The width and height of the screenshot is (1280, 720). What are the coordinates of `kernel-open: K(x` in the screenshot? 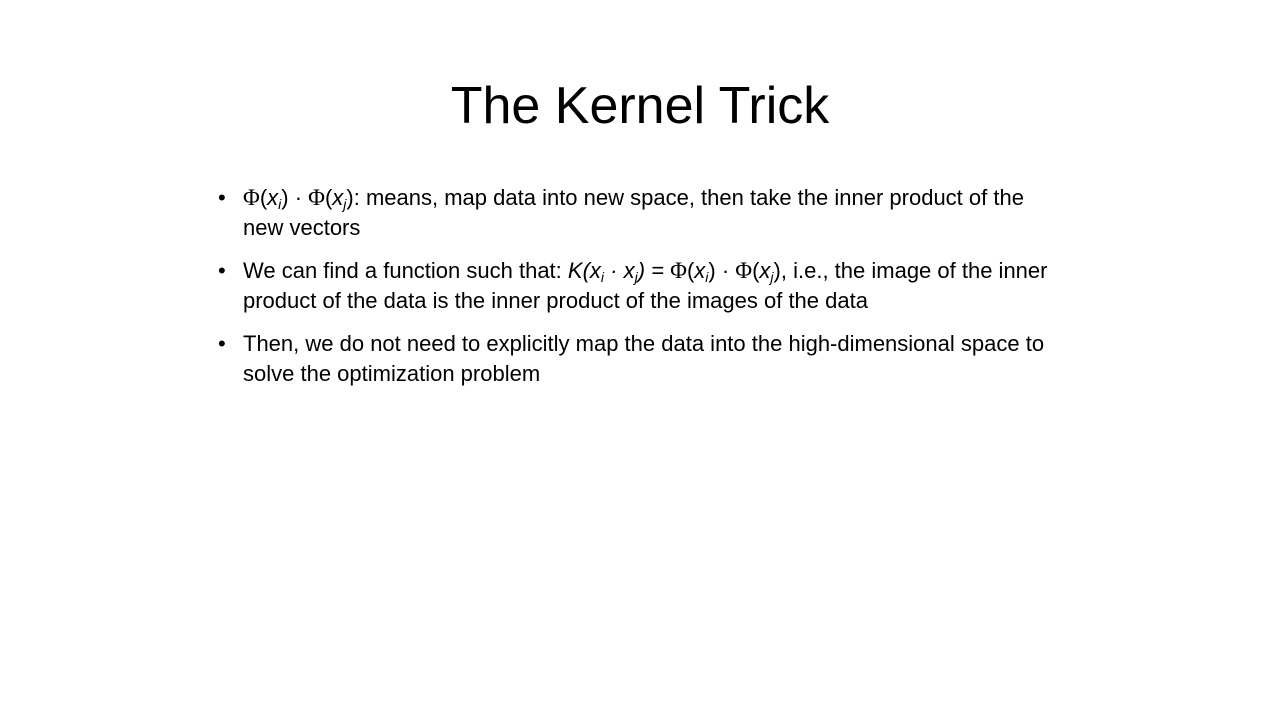 It's located at (584, 270).